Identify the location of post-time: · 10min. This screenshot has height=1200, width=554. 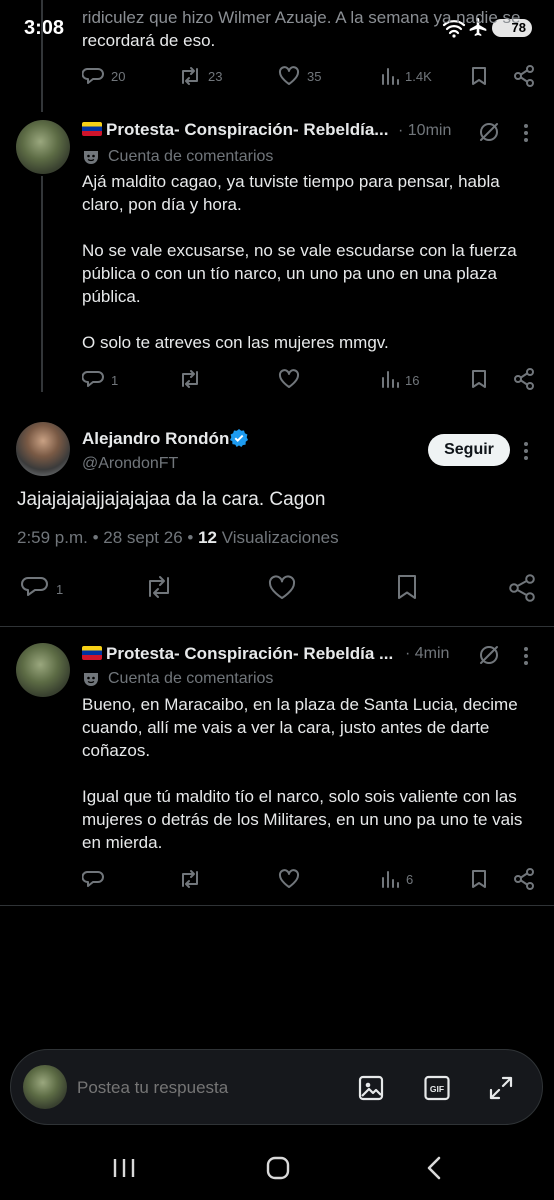
(425, 130).